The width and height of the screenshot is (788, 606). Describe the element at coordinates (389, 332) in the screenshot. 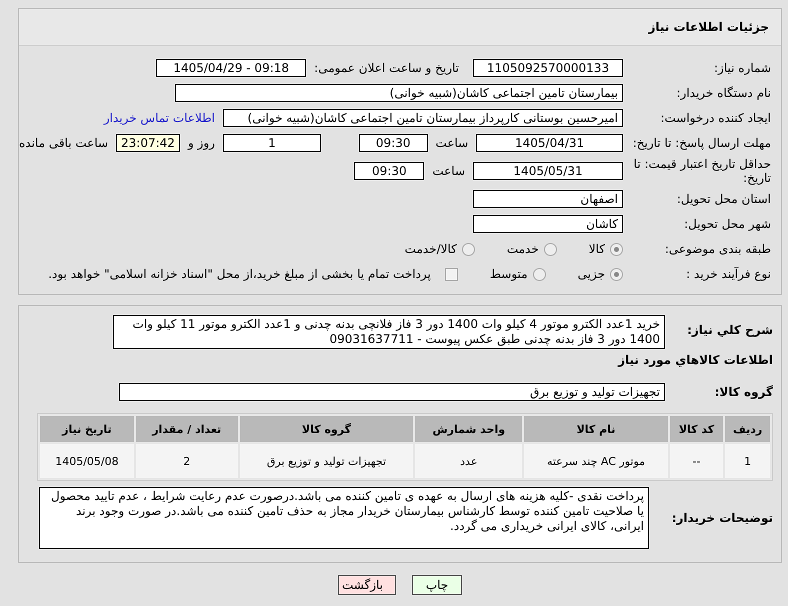

I see `description-field: خريد 1عدد الکترو موتور 4 کیلو وات 1400 دور 3 فاز فلانچی بدنه چدنی و 1عدد الکترو موتور 11 کیلو وات 1400 دور 3 فاز بدنه چدنی طبق عکس پیوست - 09031637711` at that location.